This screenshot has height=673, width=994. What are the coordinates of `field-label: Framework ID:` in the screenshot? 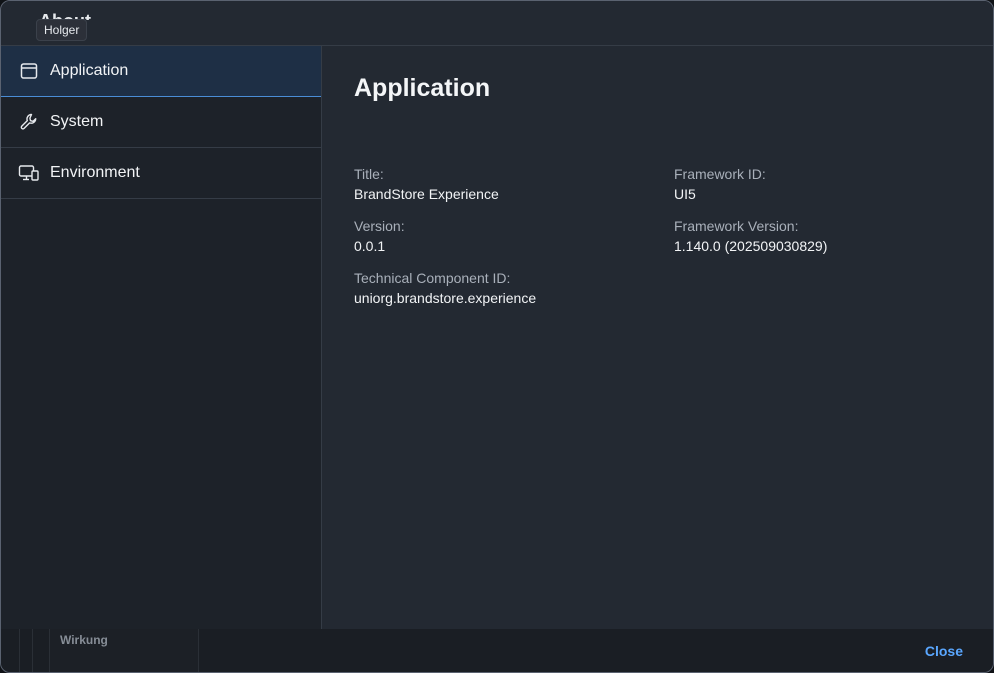 It's located at (720, 174).